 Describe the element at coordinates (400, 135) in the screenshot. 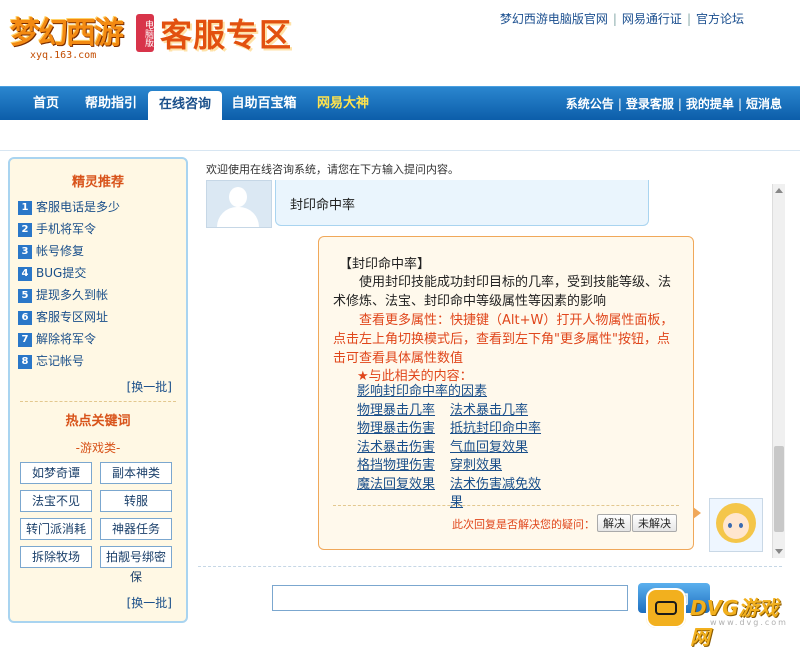

I see `sub-bar` at that location.